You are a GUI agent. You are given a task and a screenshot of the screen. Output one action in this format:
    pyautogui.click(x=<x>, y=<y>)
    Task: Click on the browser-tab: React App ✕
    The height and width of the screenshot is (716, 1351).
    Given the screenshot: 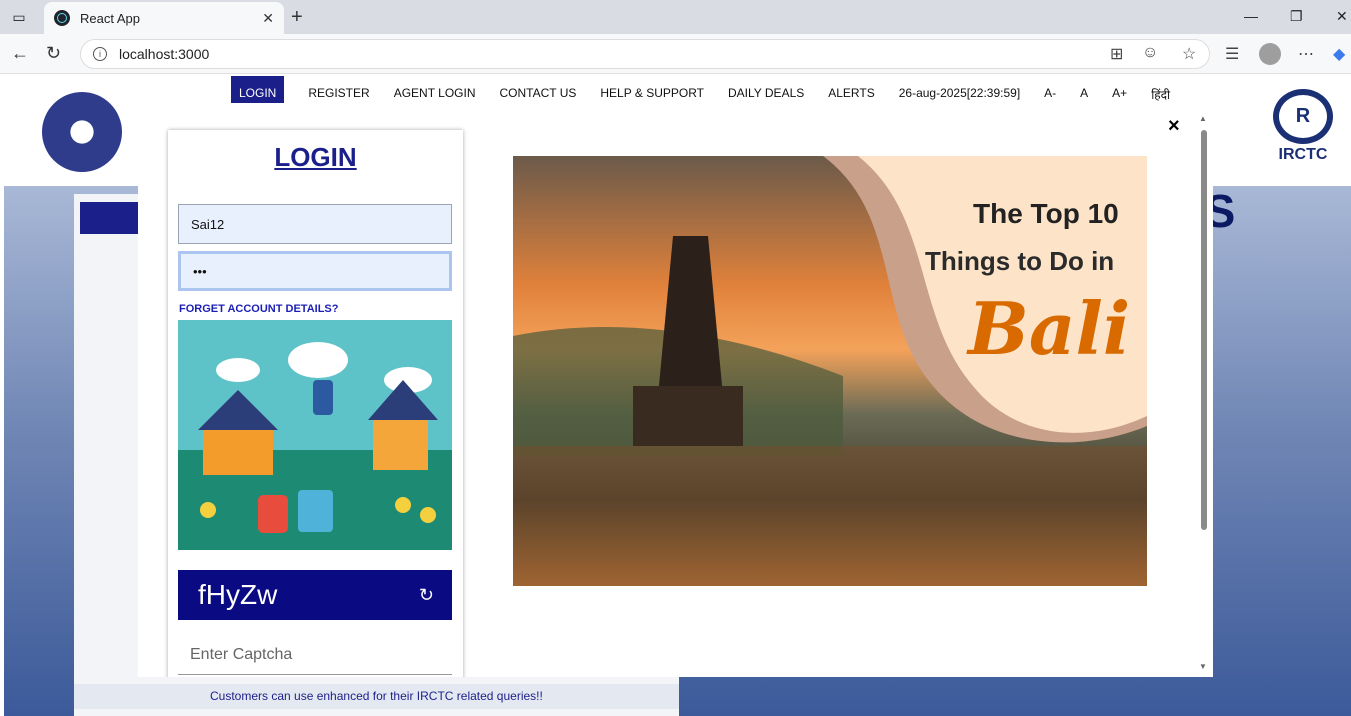 What is the action you would take?
    pyautogui.click(x=164, y=18)
    